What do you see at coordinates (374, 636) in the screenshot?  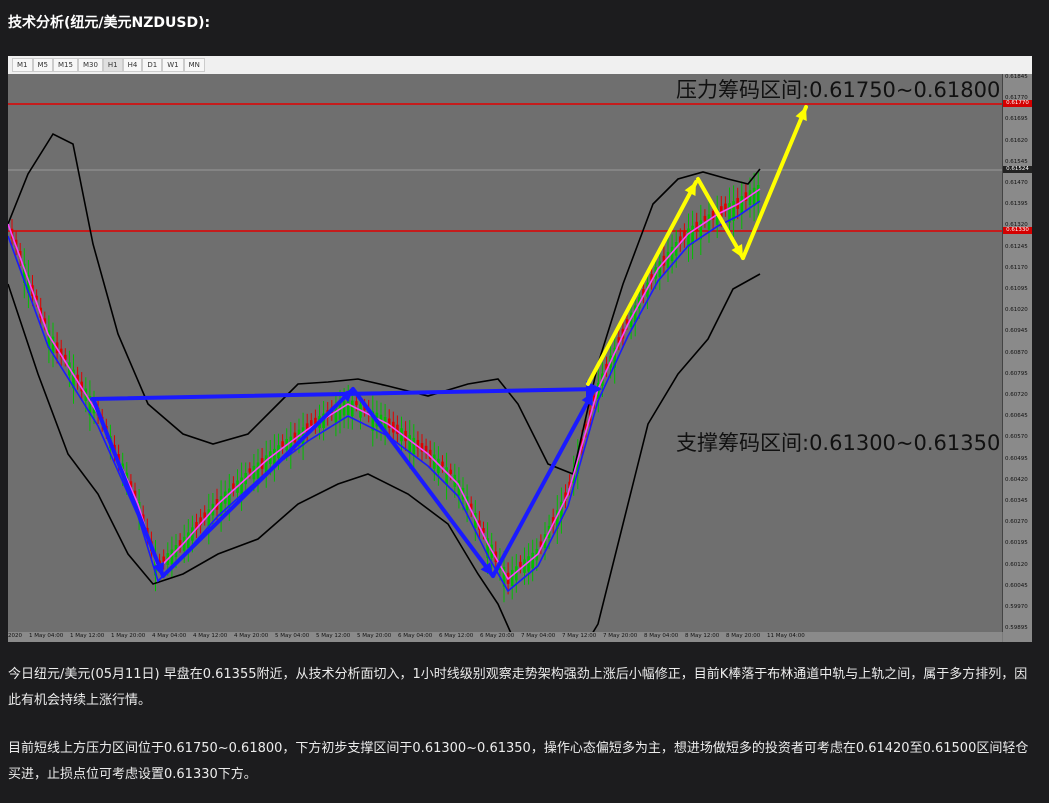 I see `time-tick-label: 5 May 20:00` at bounding box center [374, 636].